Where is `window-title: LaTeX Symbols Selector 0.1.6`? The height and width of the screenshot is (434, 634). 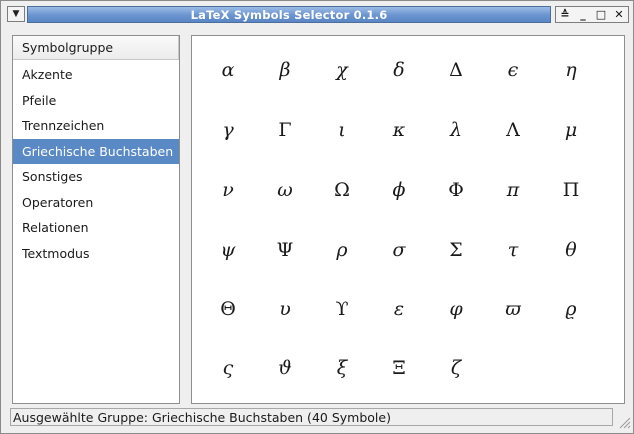 window-title: LaTeX Symbols Selector 0.1.6 is located at coordinates (289, 14).